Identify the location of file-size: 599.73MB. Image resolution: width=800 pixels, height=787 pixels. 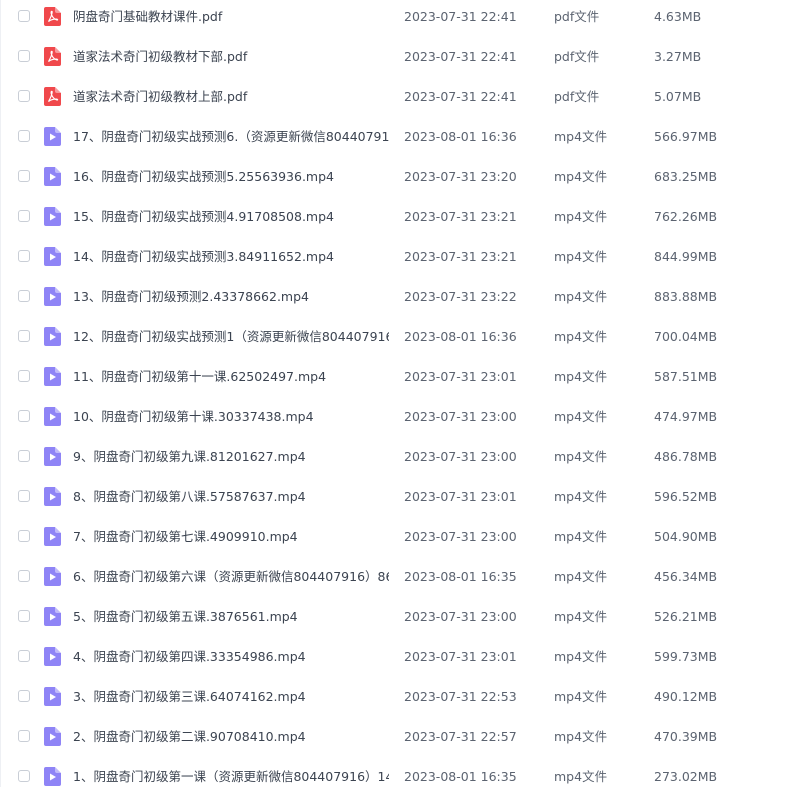
(686, 656).